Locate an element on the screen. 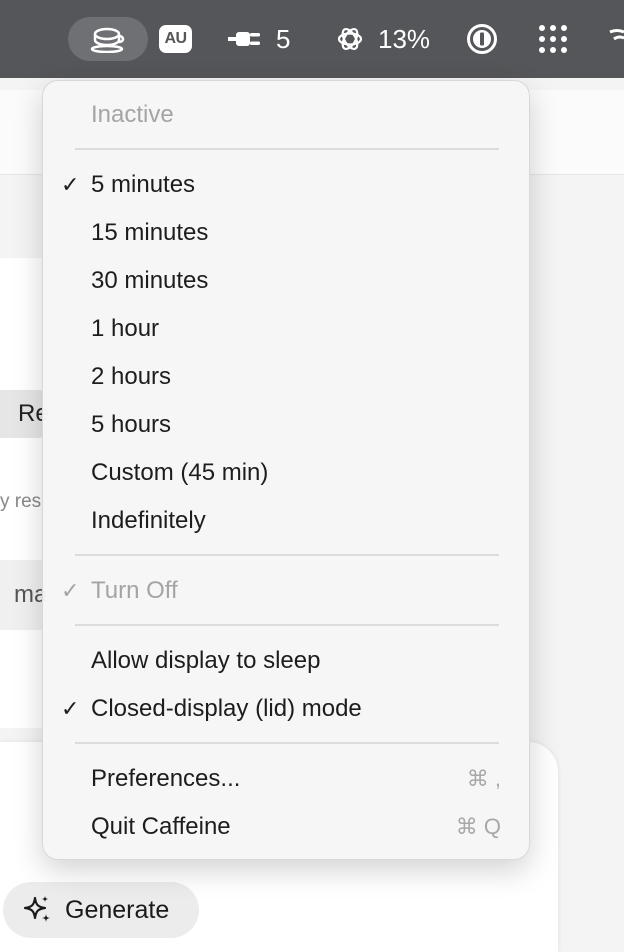 This screenshot has width=624, height=952. openai-percent: 13% is located at coordinates (404, 38).